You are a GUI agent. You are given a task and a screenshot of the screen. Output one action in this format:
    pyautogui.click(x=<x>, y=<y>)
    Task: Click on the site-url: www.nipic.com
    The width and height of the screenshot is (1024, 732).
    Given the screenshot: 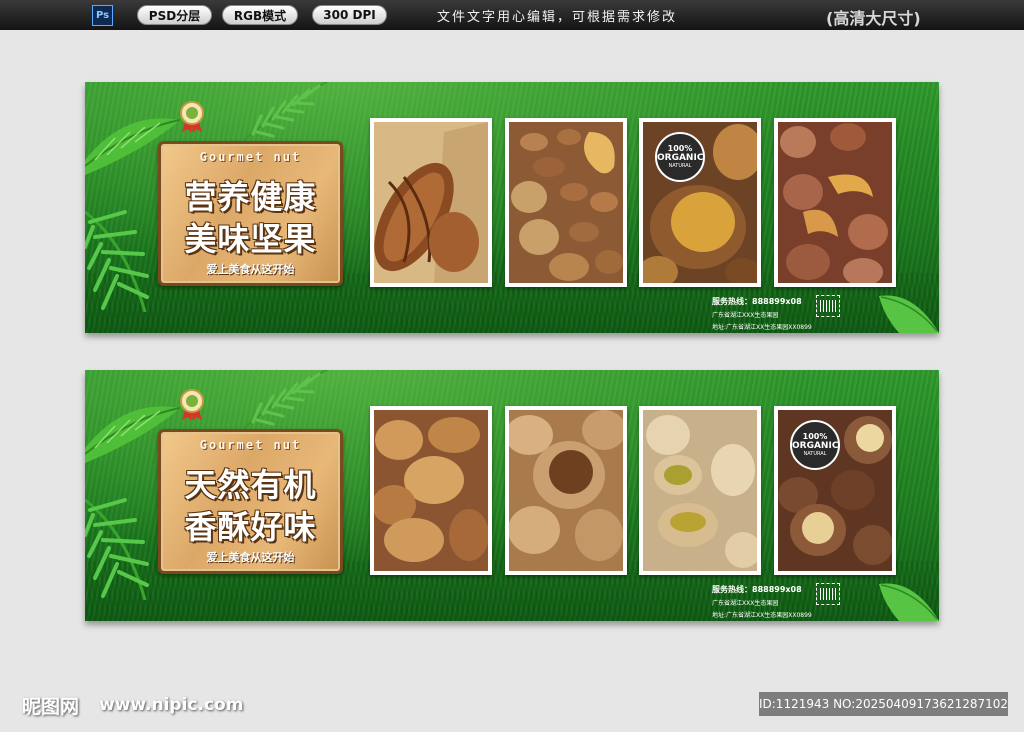 What is the action you would take?
    pyautogui.click(x=171, y=705)
    